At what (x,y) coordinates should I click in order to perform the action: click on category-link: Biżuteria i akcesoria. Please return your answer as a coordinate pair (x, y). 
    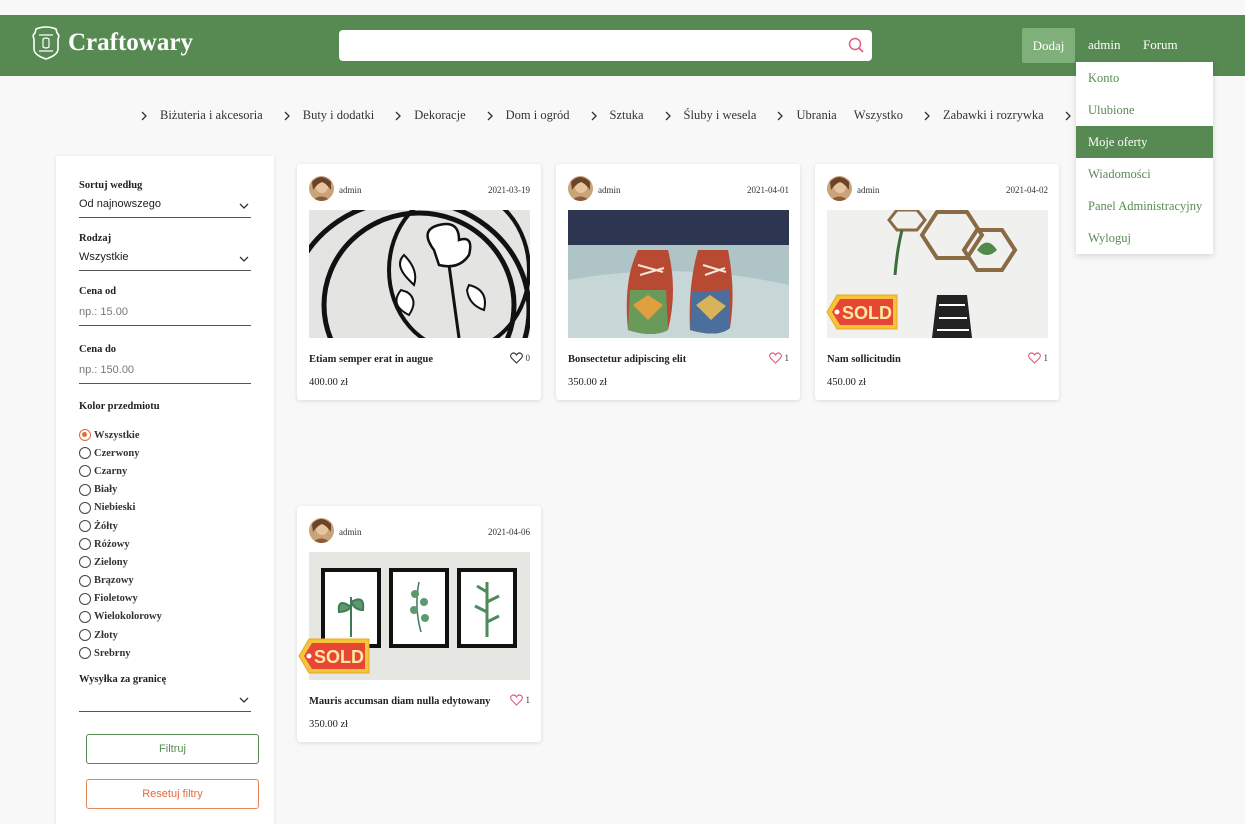
    Looking at the image, I should click on (201, 115).